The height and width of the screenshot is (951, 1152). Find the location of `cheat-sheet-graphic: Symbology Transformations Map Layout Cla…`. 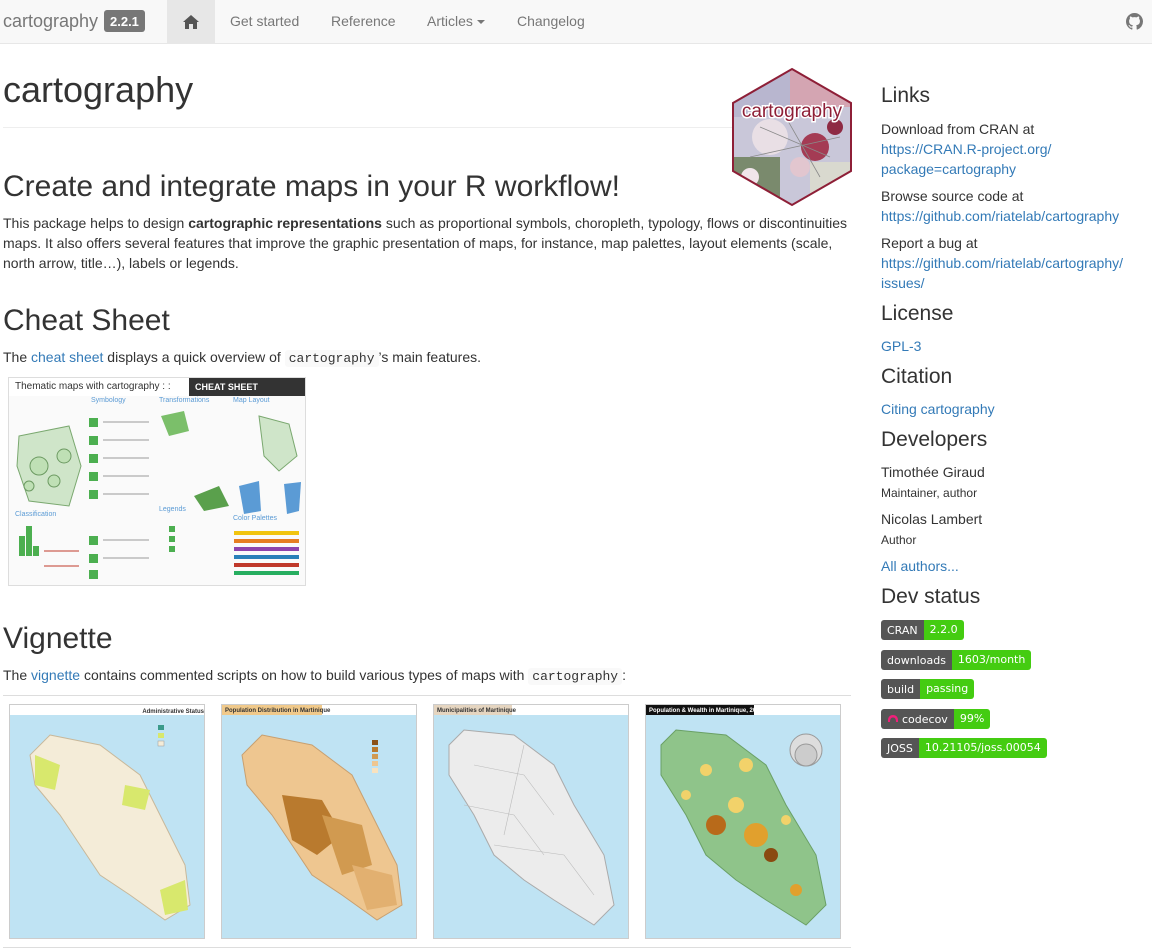

cheat-sheet-graphic: Symbology Transformations Map Layout Cla… is located at coordinates (157, 490).